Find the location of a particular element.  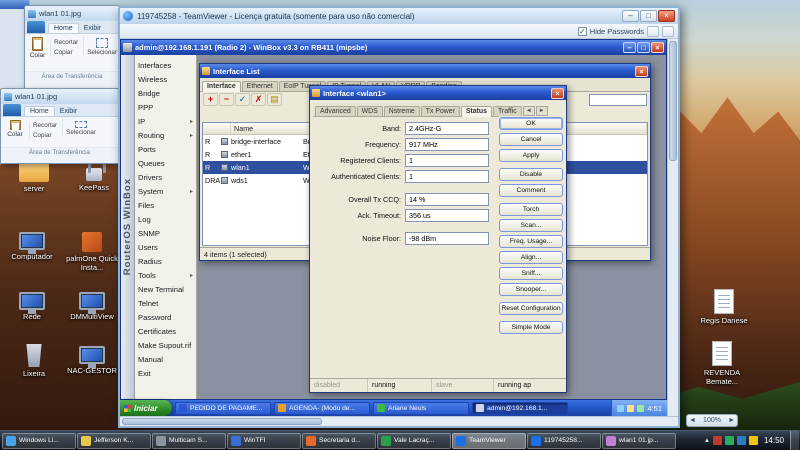

toolbar-grid-icon is located at coordinates (653, 31).